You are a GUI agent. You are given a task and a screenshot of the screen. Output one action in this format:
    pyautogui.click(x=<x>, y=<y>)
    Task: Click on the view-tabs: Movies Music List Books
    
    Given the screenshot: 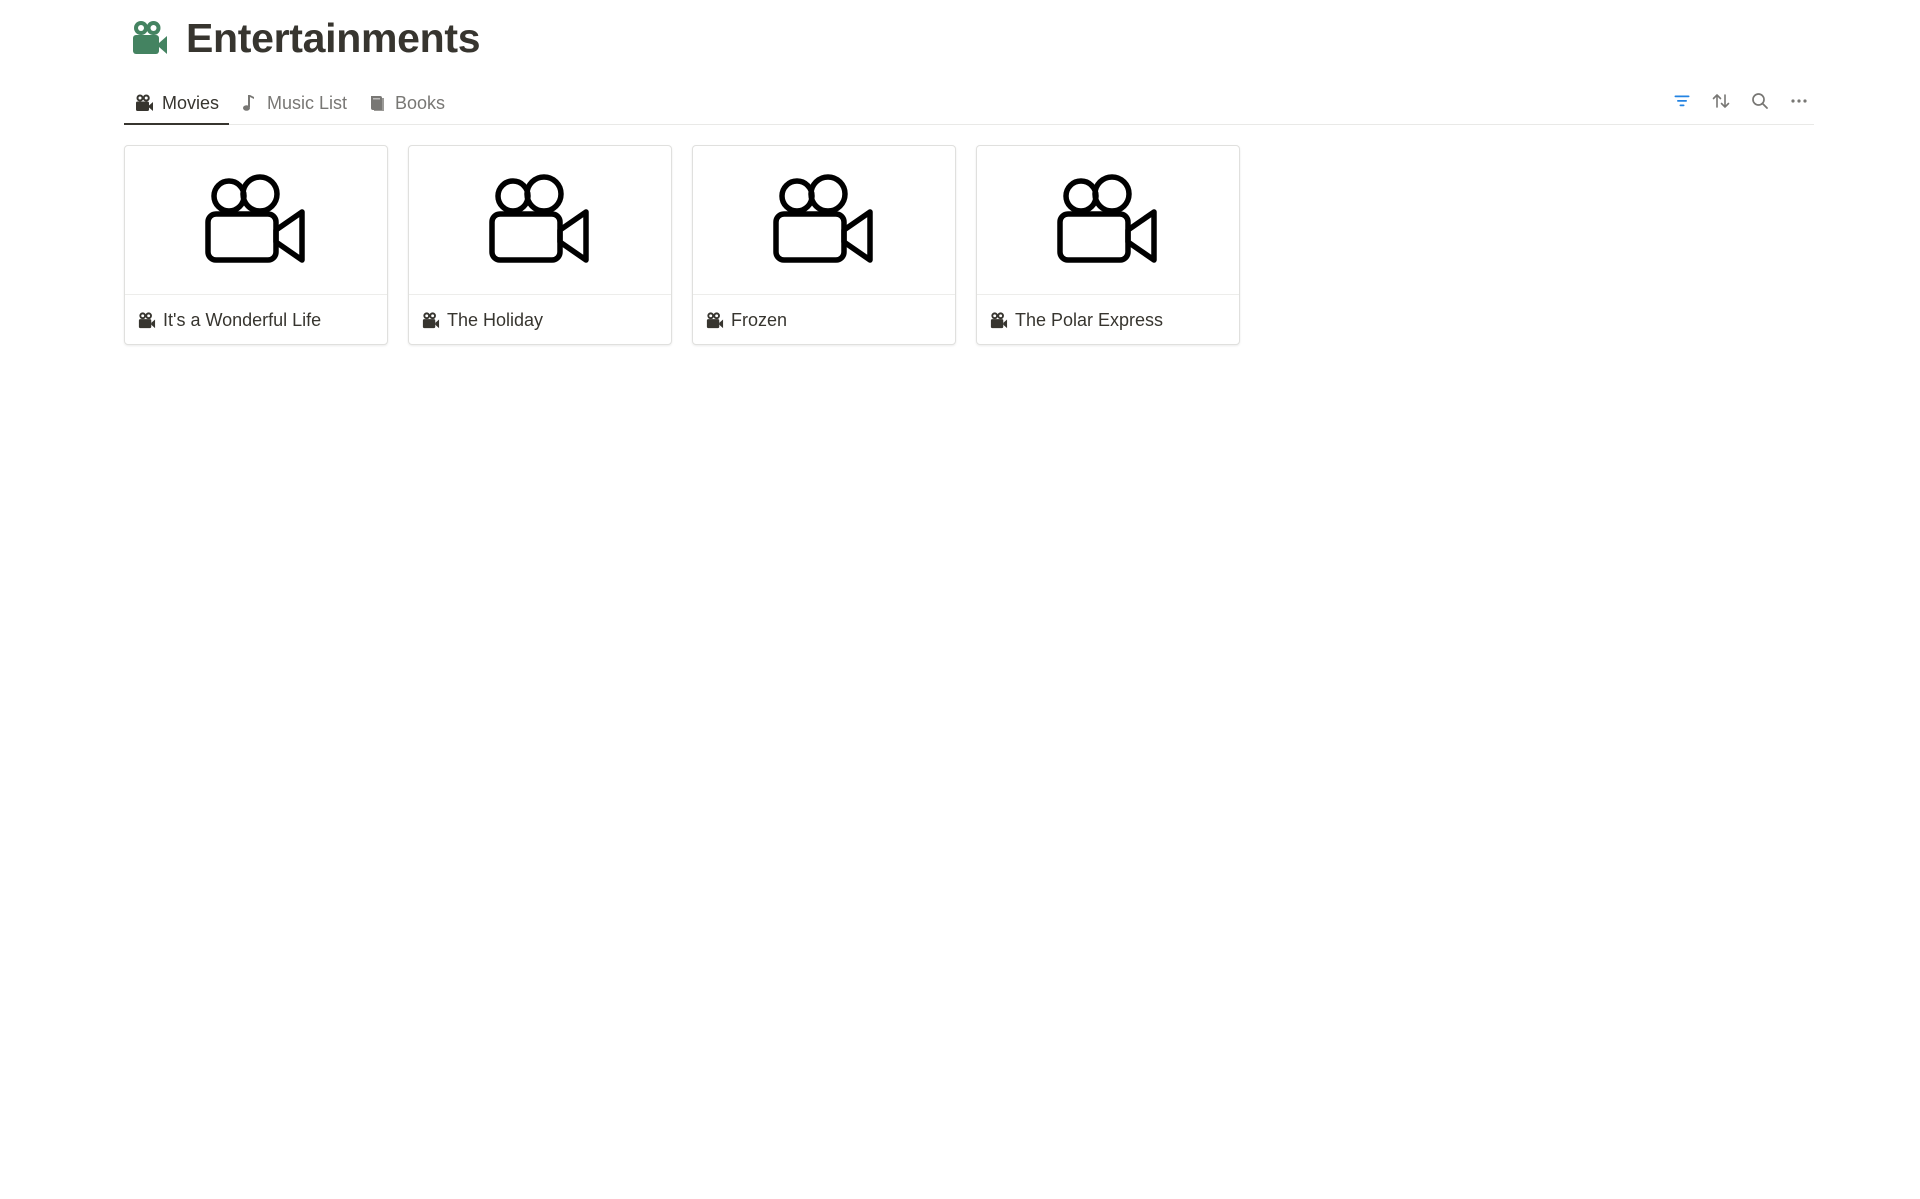 What is the action you would take?
    pyautogui.click(x=289, y=103)
    